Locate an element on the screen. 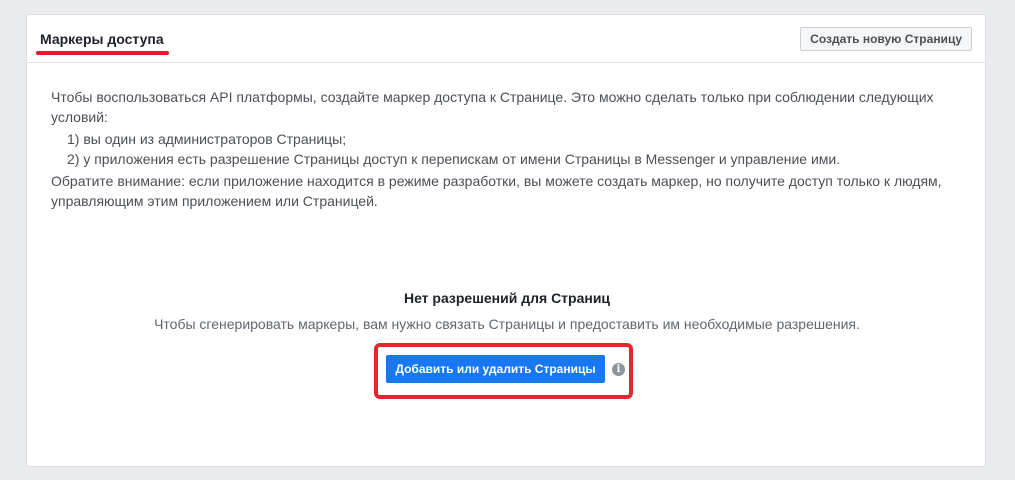 The height and width of the screenshot is (480, 1015). create-new-page-button: Создать новую Страницу is located at coordinates (886, 39).